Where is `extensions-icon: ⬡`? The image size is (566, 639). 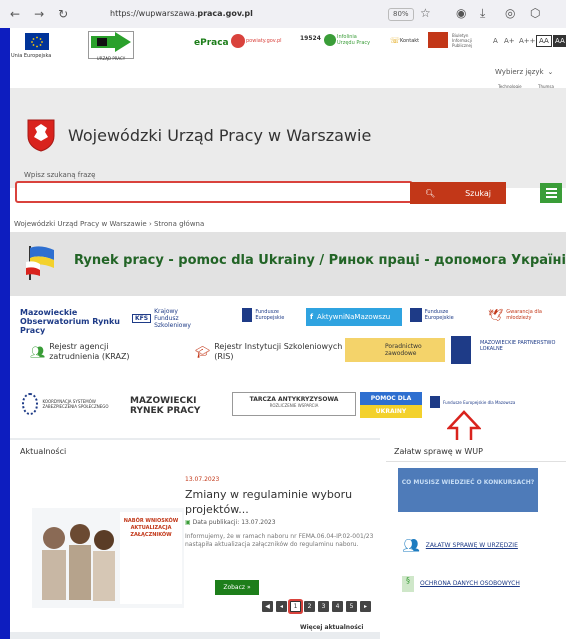 extensions-icon: ⬡ is located at coordinates (535, 13).